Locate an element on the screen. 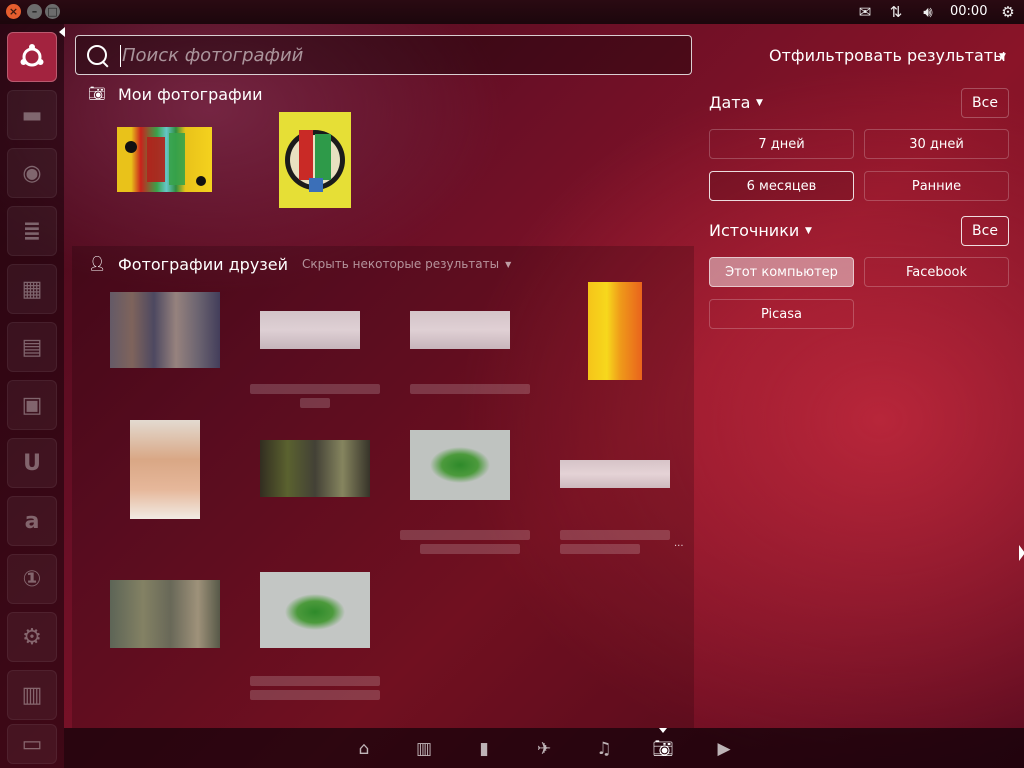  sources-all-button: Все is located at coordinates (985, 231).